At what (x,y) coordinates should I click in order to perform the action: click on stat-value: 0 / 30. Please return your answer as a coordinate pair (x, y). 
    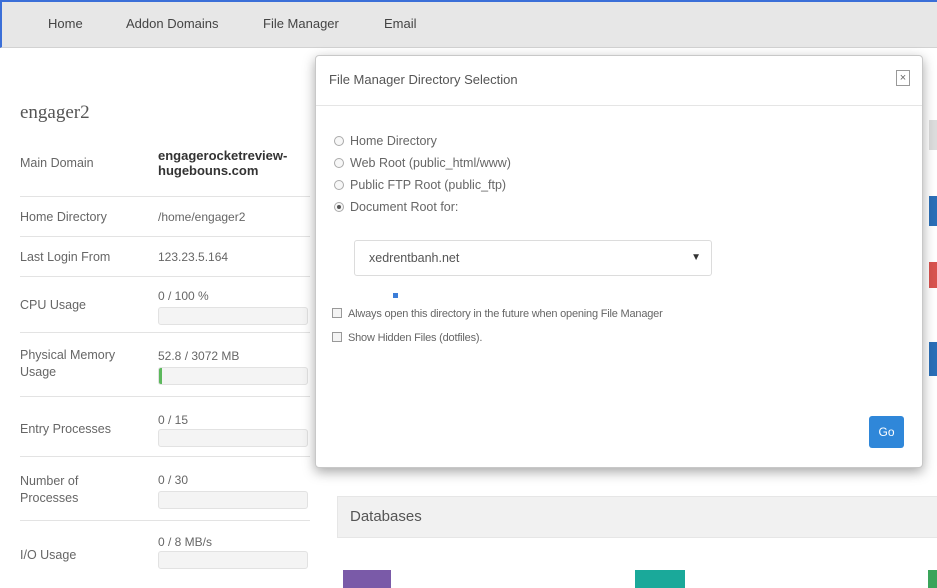
    Looking at the image, I should click on (173, 480).